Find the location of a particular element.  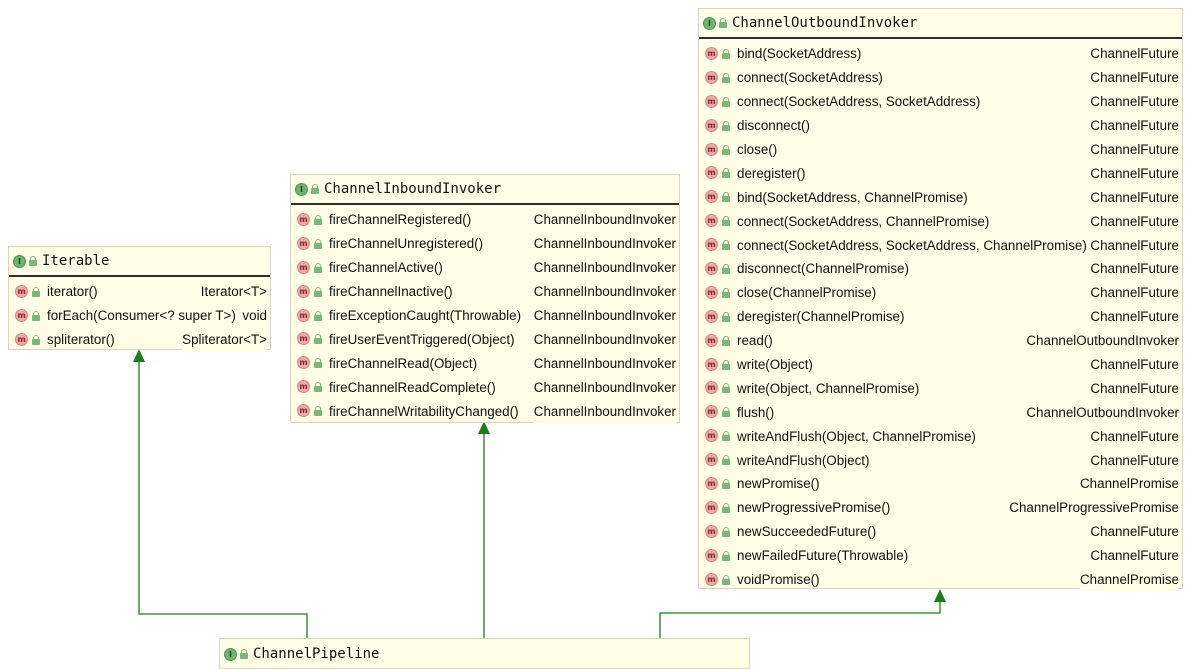

method-row: m newFailedFuture(Throwable) ChannelFuture is located at coordinates (940, 555).